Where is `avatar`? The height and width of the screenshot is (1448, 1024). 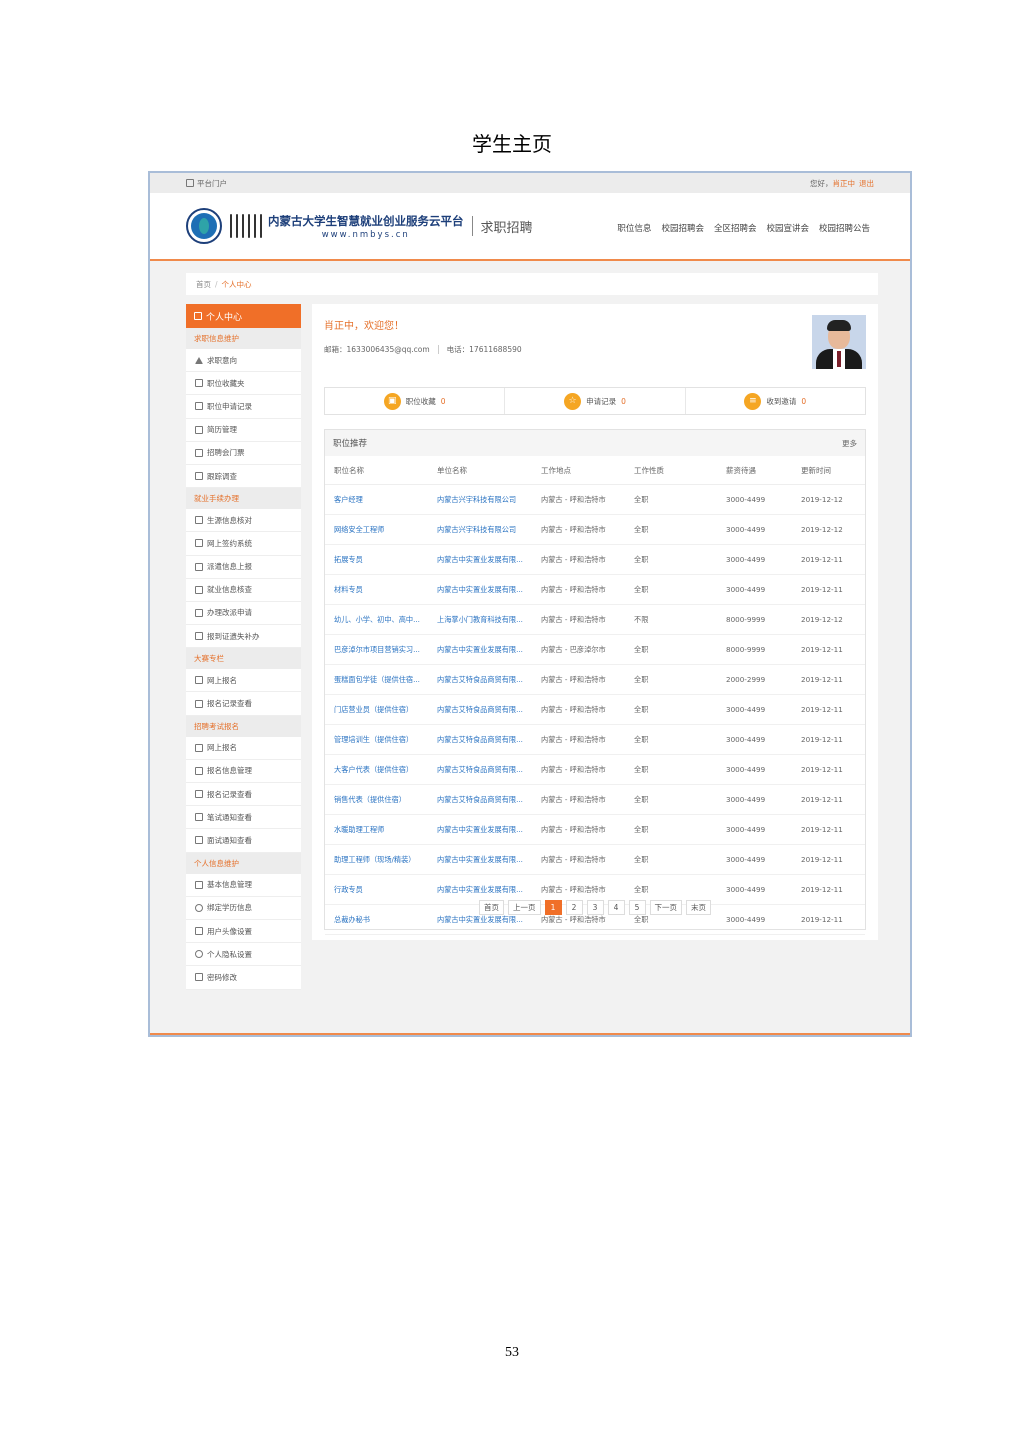 avatar is located at coordinates (839, 342).